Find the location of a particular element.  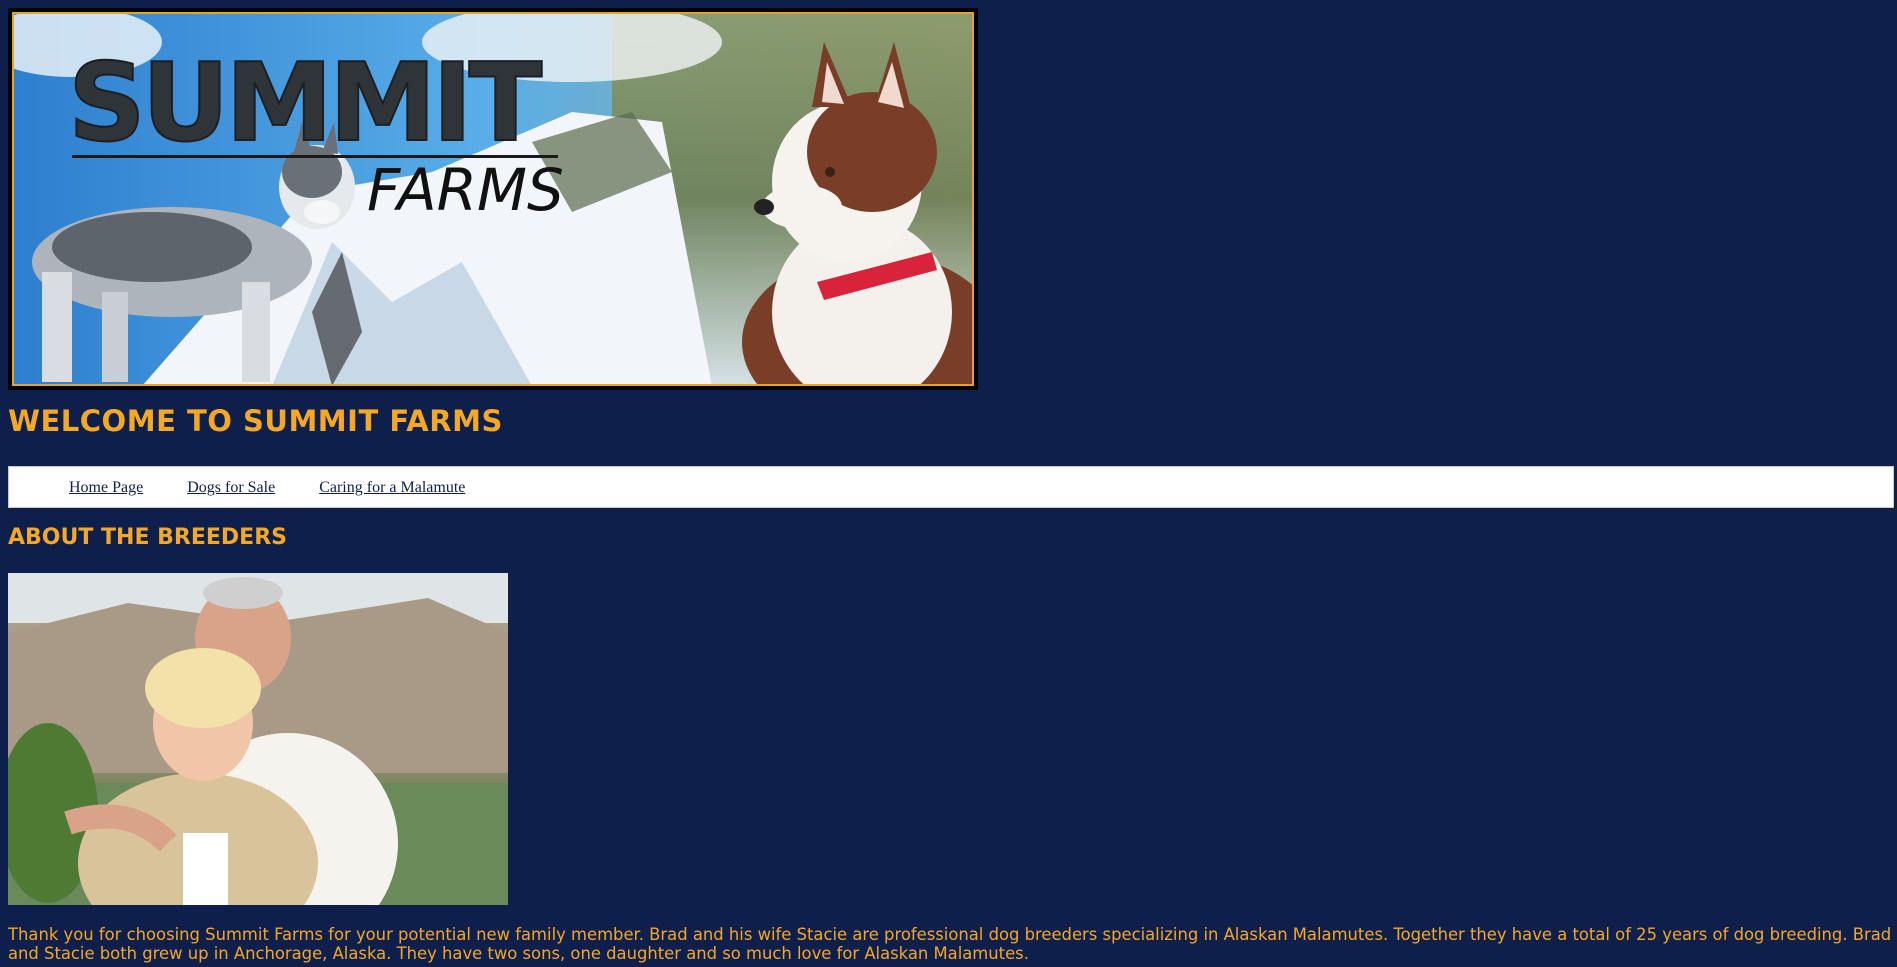

nav-link-dogs-for-sale: Dogs for Sale is located at coordinates (231, 487).